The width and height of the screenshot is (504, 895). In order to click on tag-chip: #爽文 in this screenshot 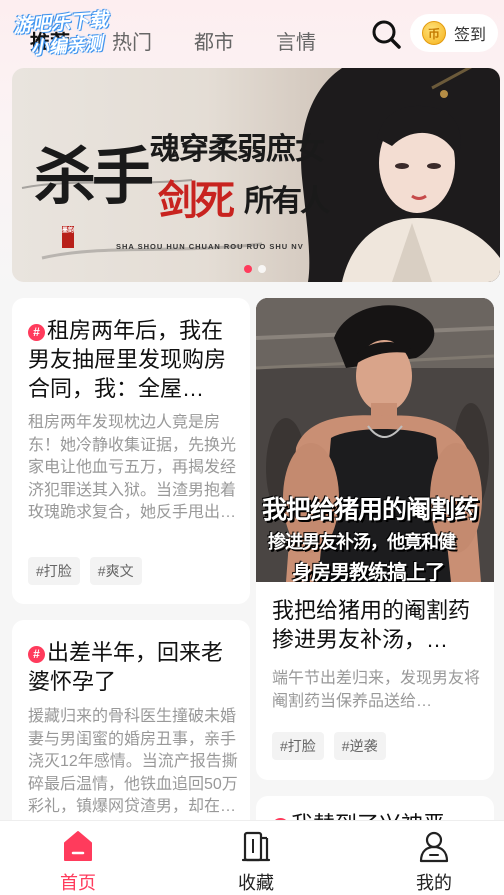, I will do `click(115, 571)`.